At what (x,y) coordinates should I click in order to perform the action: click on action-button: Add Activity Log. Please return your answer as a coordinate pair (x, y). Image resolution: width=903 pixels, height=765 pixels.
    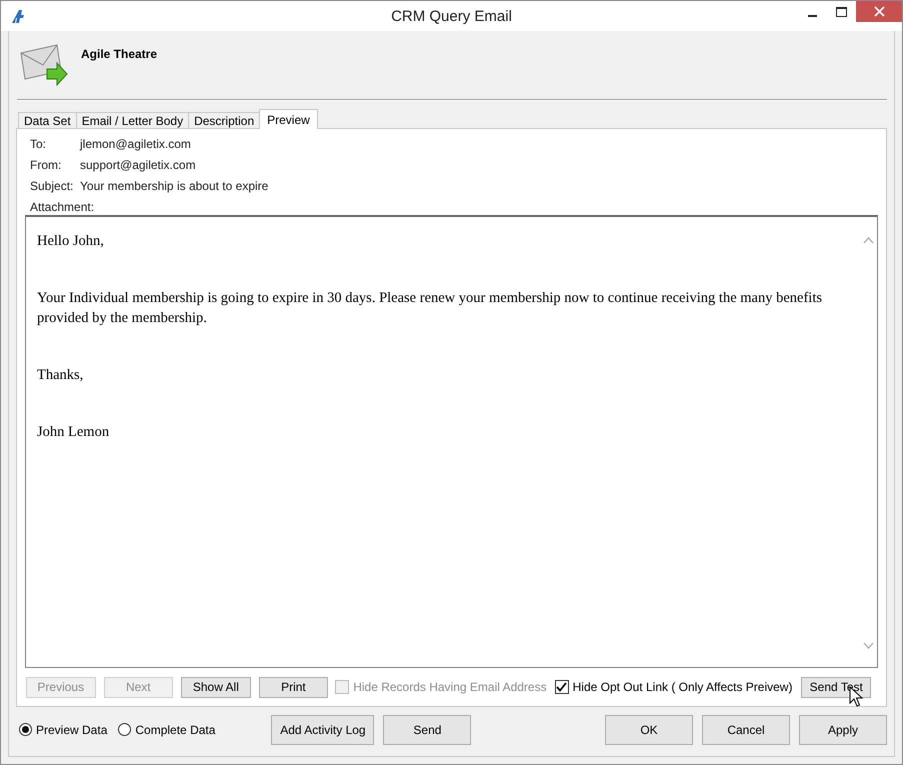
    Looking at the image, I should click on (322, 729).